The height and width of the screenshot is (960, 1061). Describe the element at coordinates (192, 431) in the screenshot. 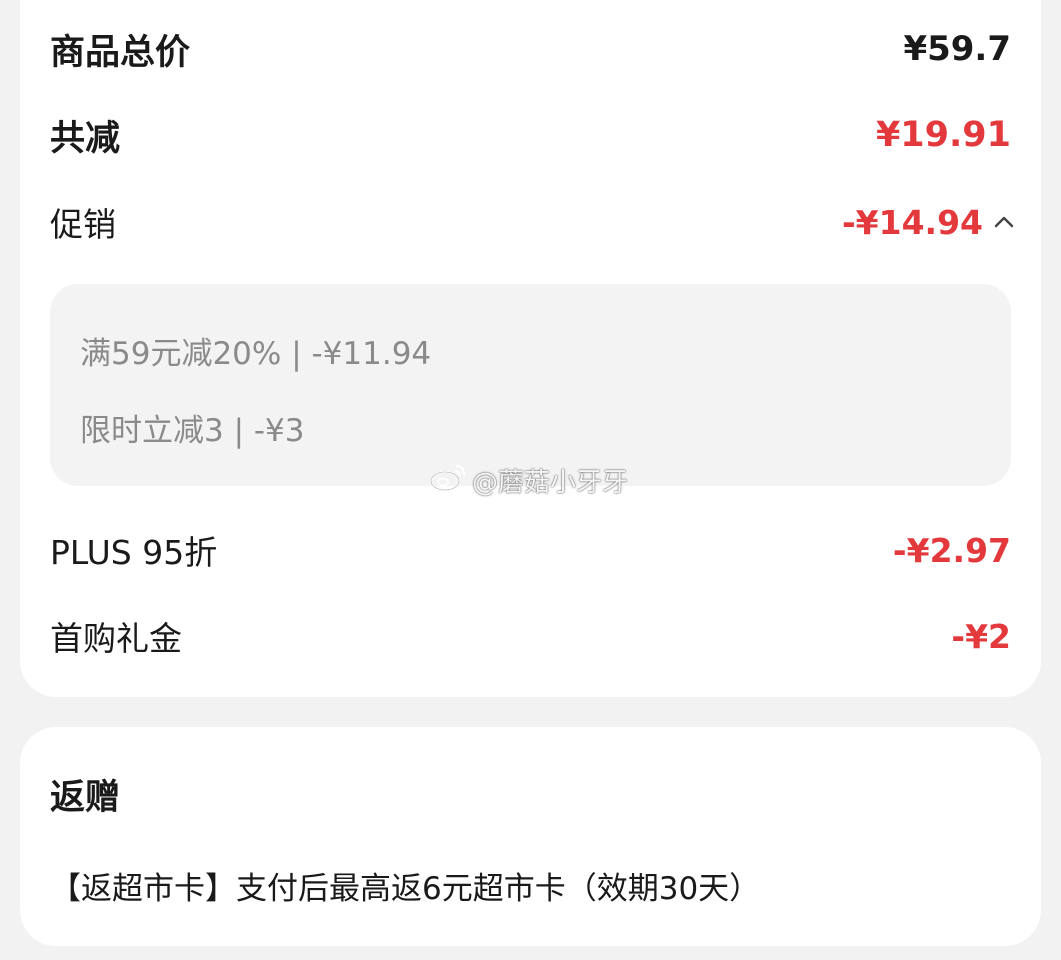

I see `promotion-detail-item: 限时立减3 | -¥3` at that location.